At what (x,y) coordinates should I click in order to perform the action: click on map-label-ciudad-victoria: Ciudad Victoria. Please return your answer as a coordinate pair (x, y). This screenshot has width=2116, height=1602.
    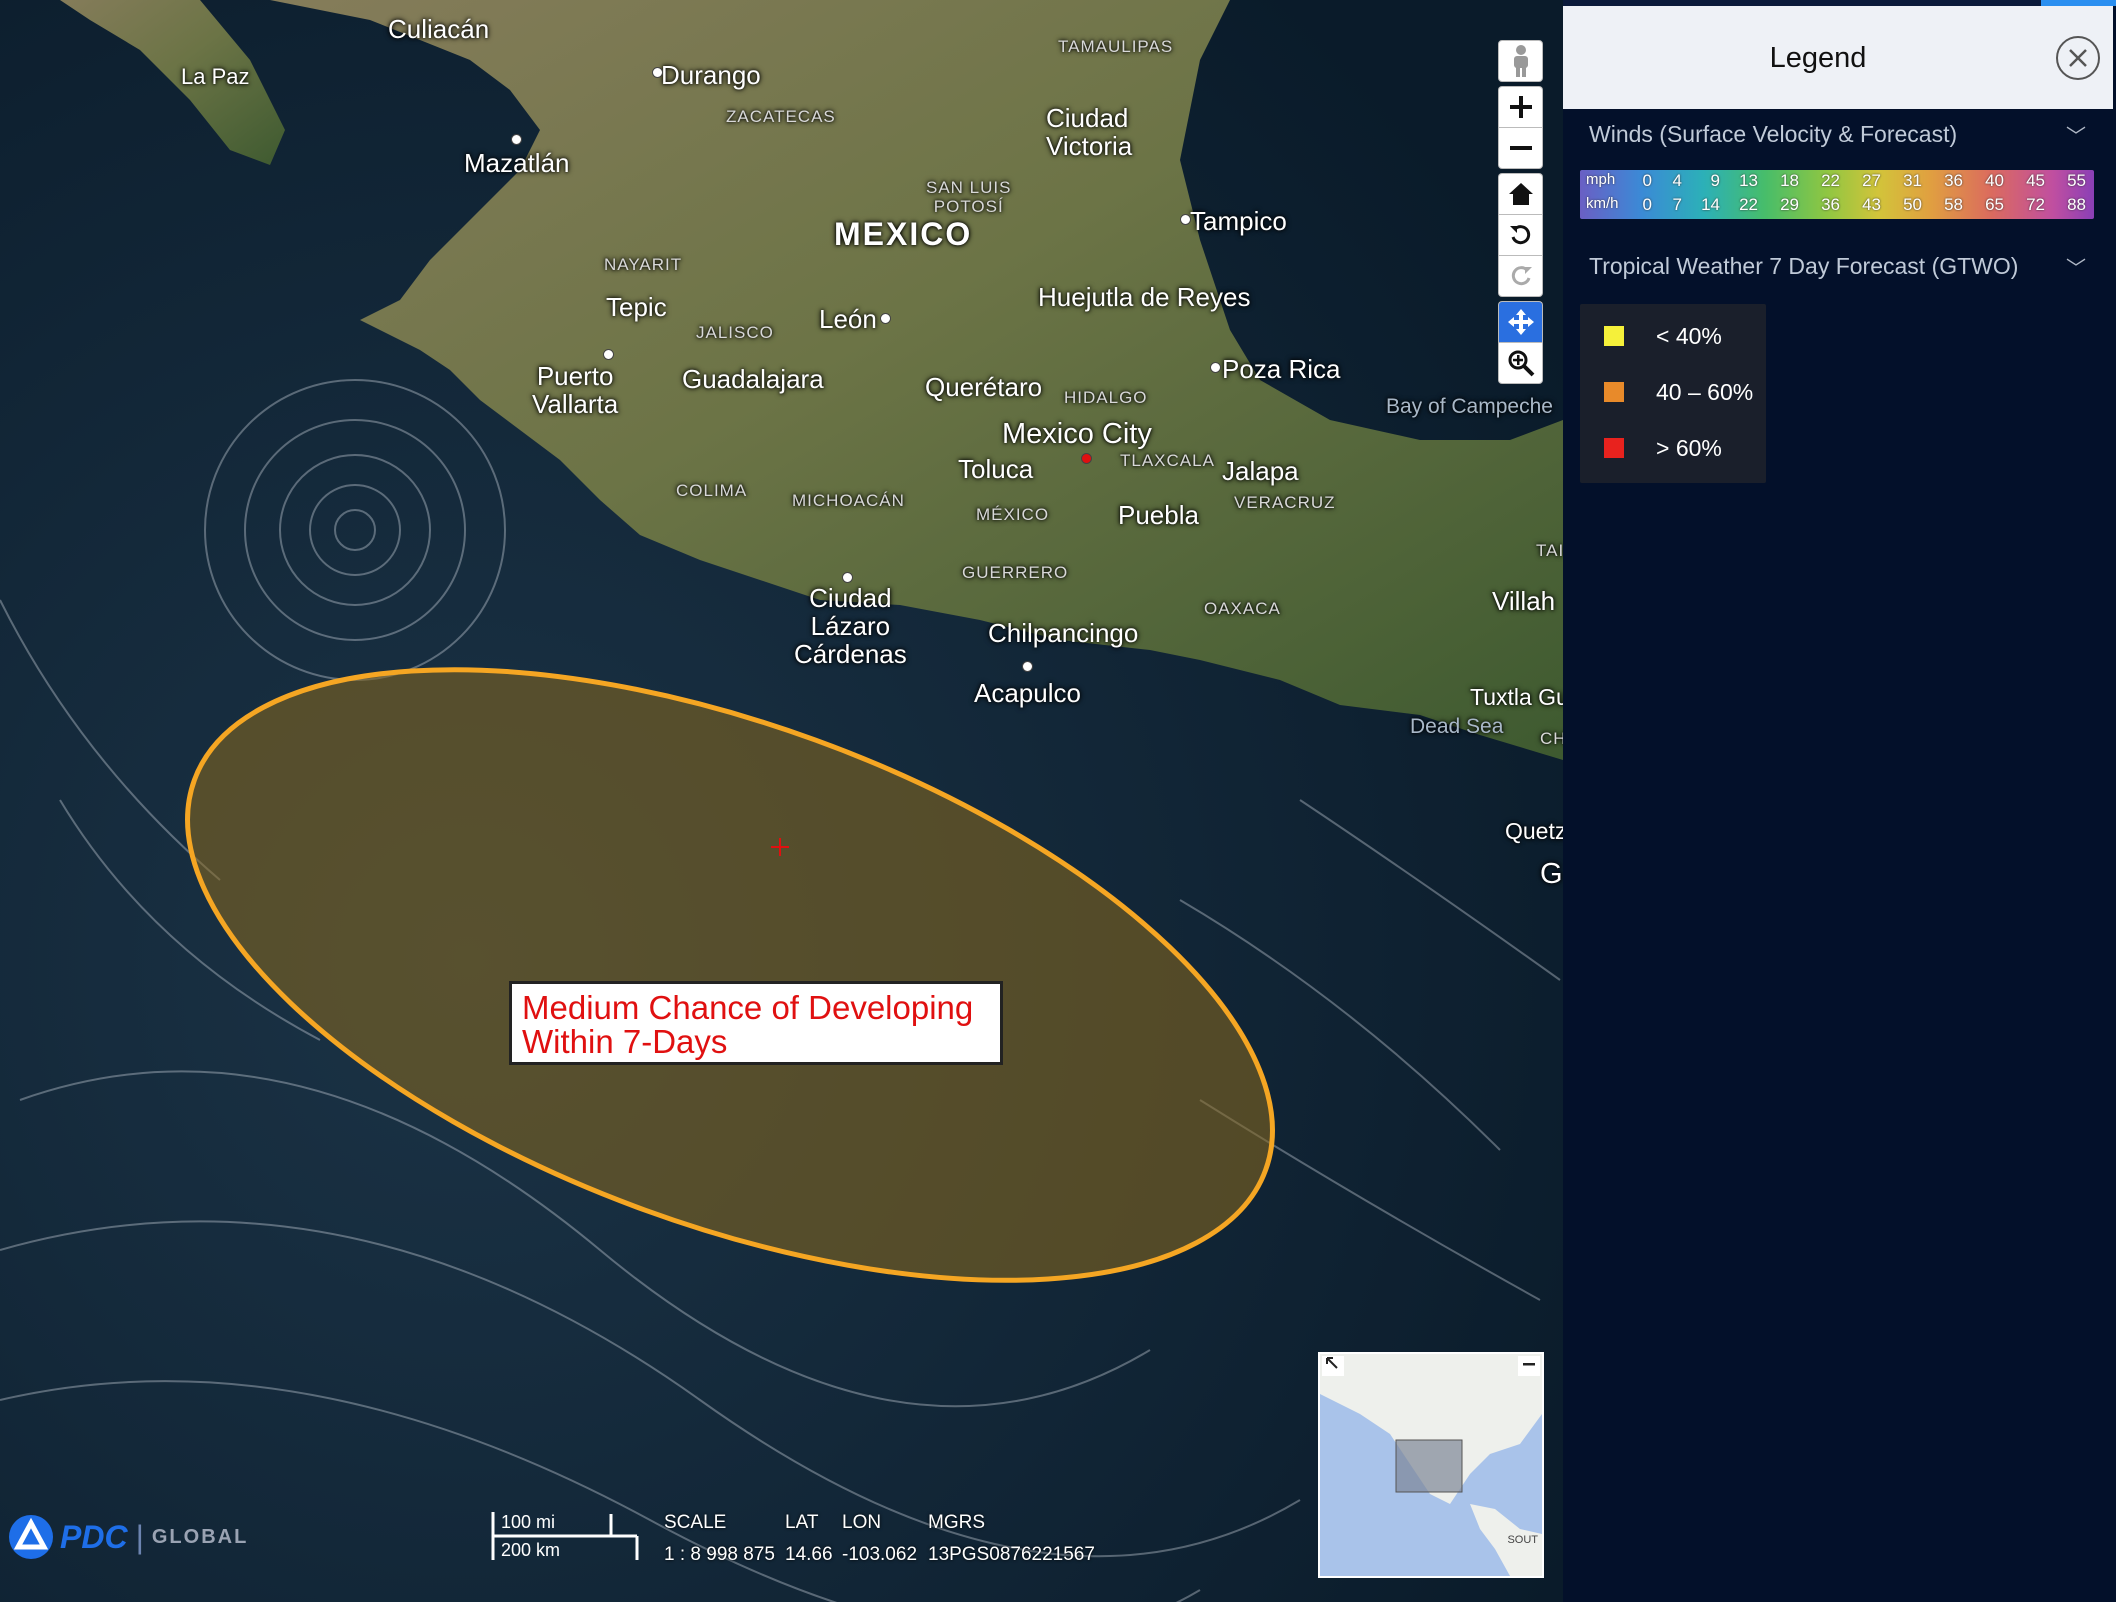
    Looking at the image, I should click on (1089, 132).